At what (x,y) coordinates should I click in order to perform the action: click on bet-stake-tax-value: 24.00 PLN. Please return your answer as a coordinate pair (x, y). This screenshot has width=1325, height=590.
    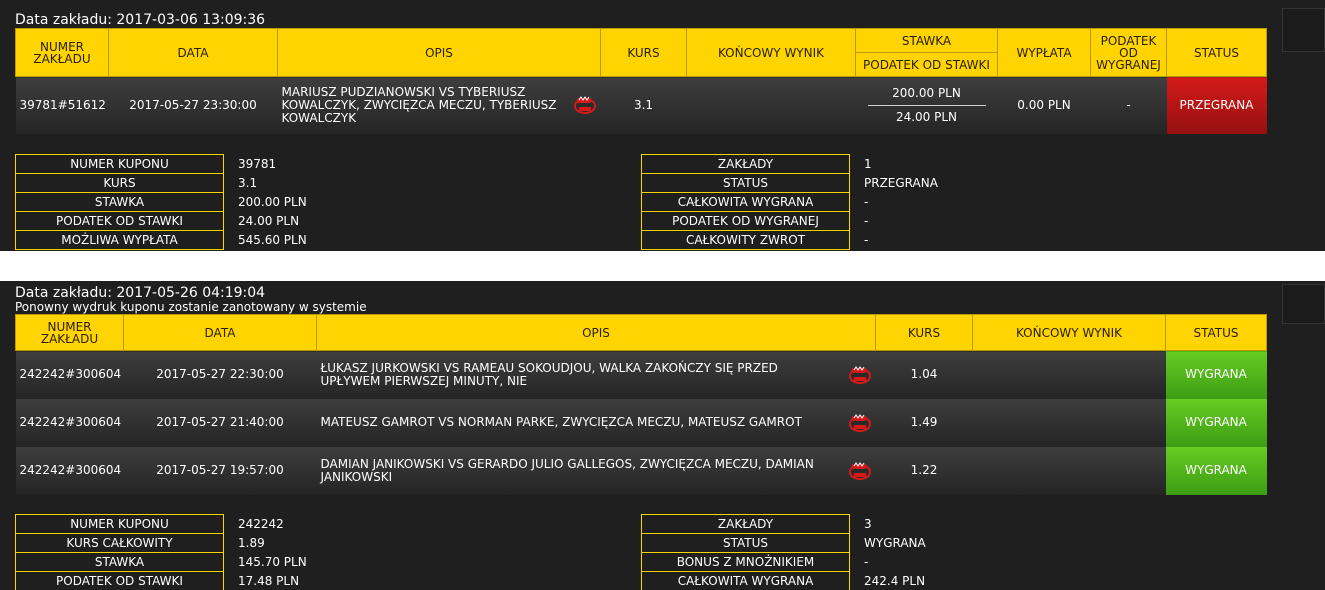
    Looking at the image, I should click on (926, 116).